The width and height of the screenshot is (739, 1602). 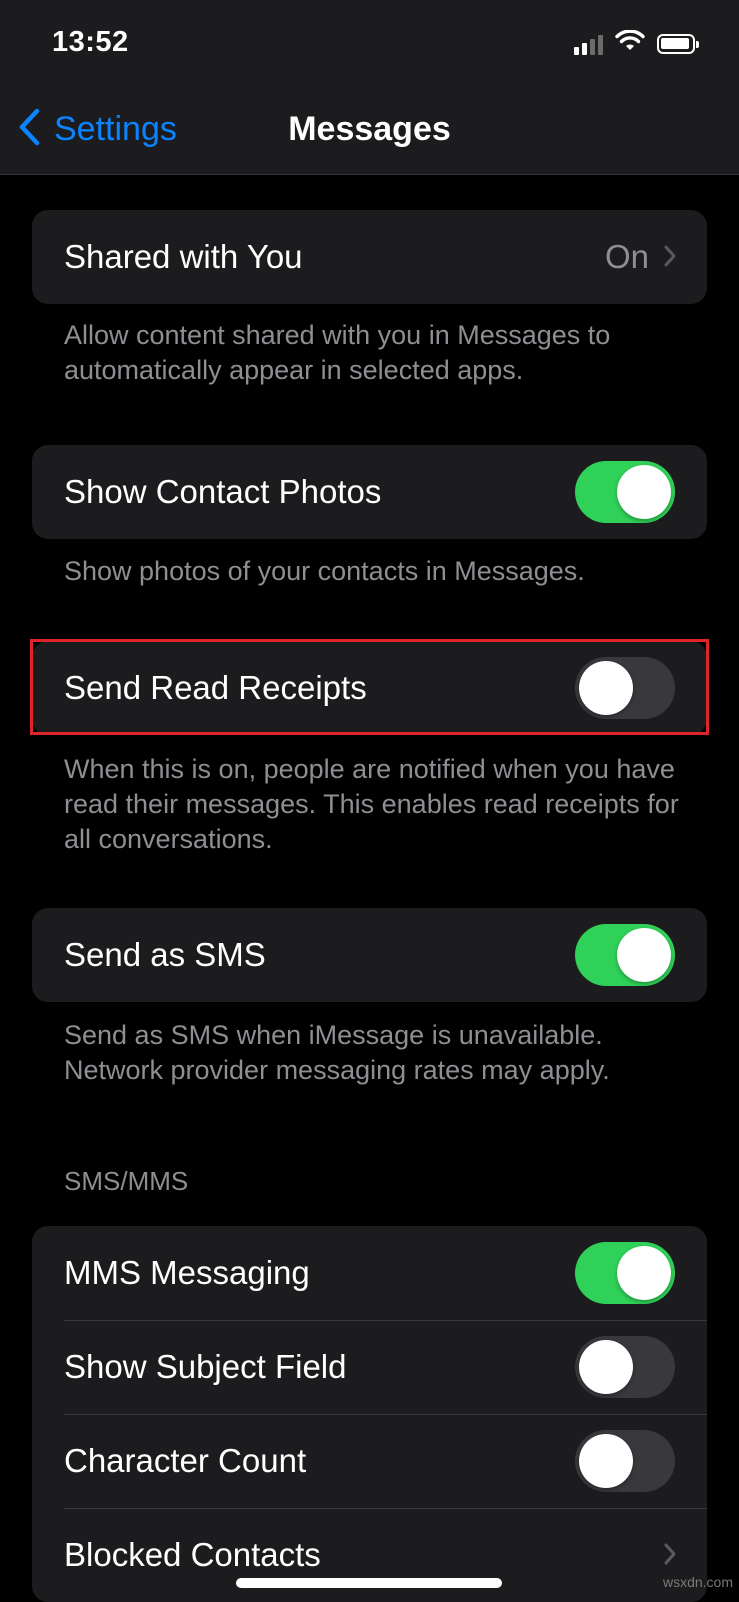 I want to click on row-label: MMS Messaging, so click(x=187, y=1272).